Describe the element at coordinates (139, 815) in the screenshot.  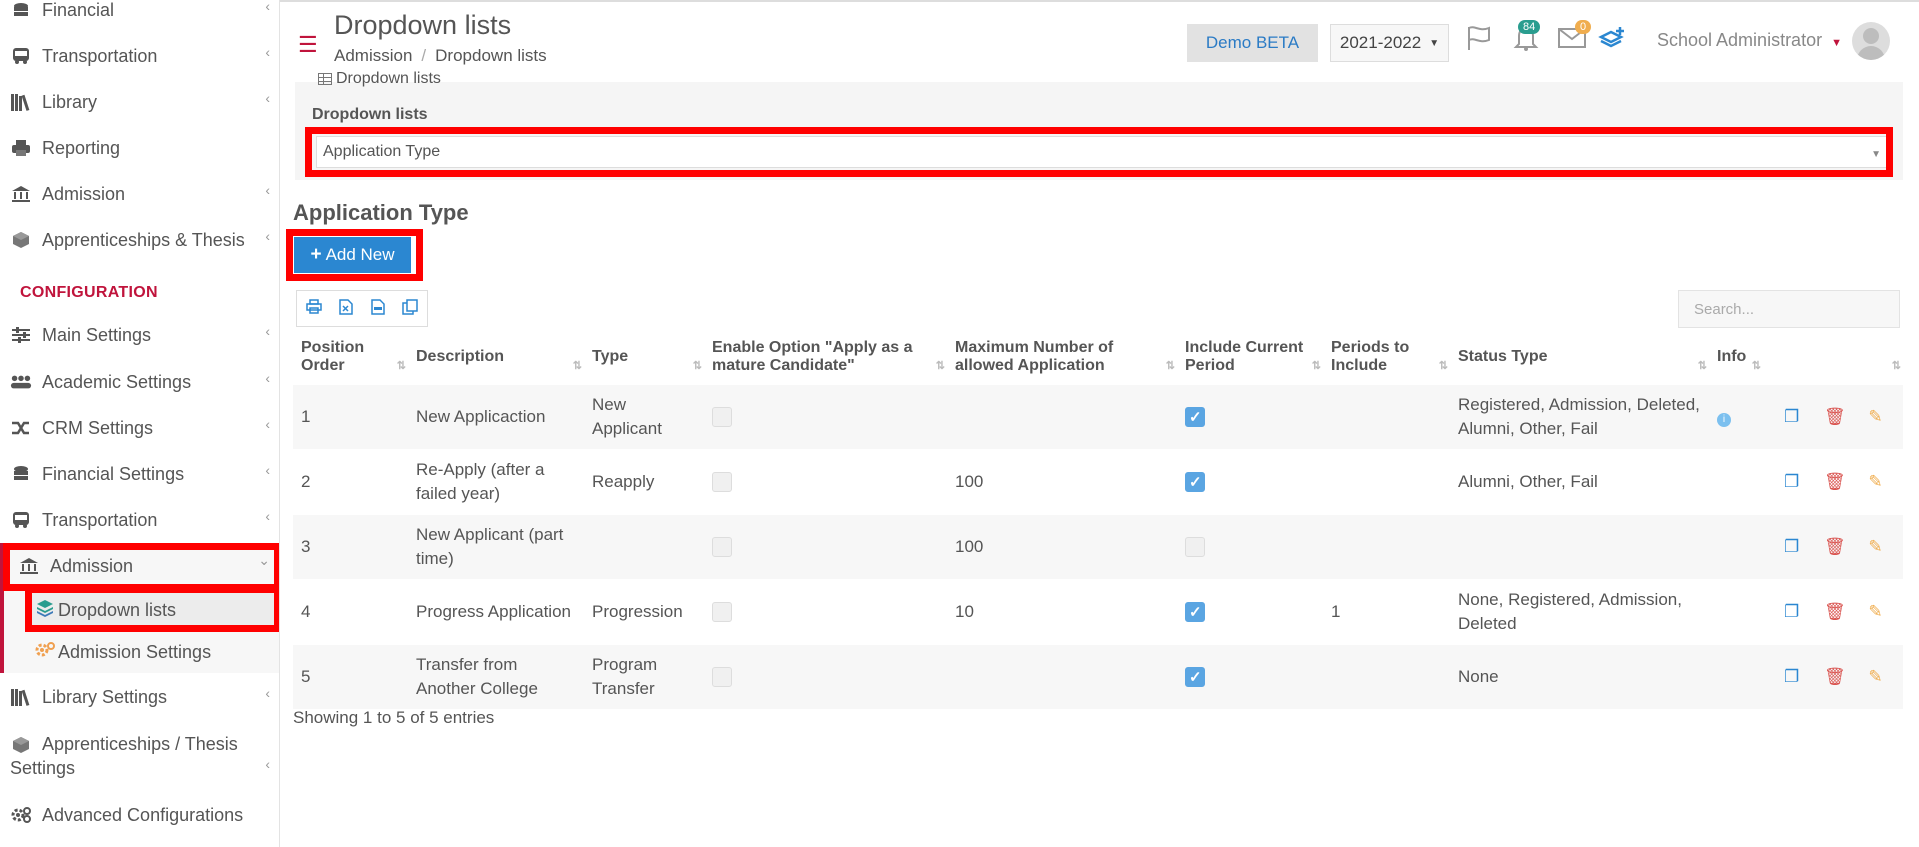
I see `sidebar-item-advanced-configurations: Advanced Configurations` at that location.